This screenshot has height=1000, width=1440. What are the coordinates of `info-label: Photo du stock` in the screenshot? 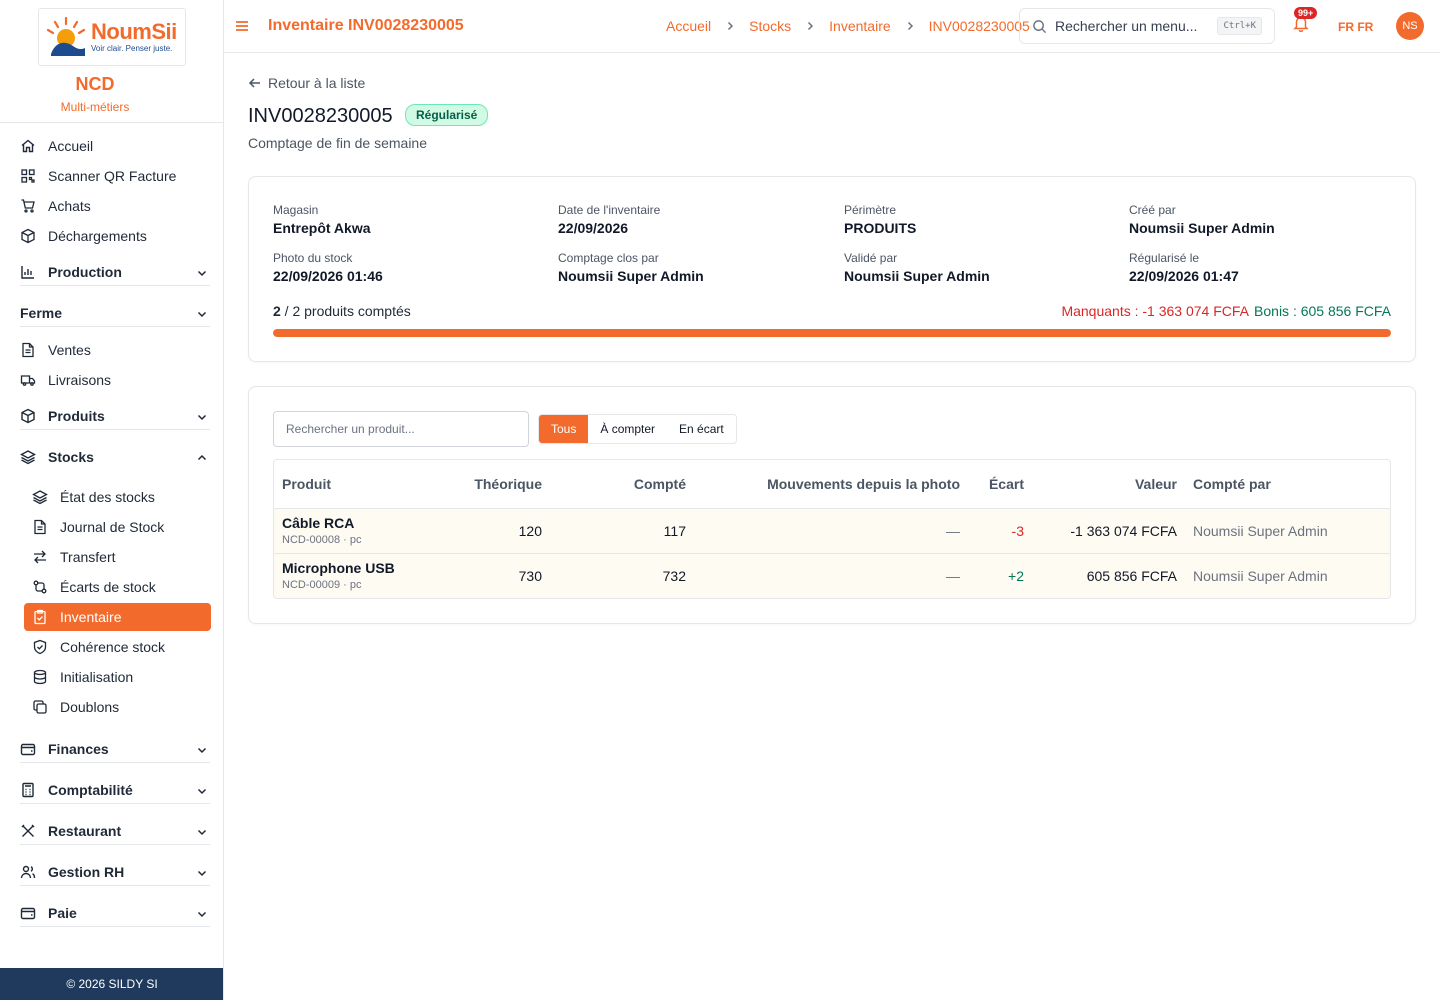 It's located at (313, 258).